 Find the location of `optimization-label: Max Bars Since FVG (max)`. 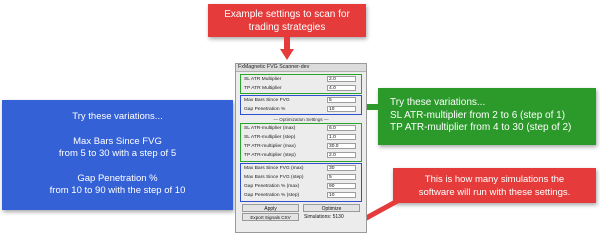

optimization-label: Max Bars Since FVG (max) is located at coordinates (274, 168).